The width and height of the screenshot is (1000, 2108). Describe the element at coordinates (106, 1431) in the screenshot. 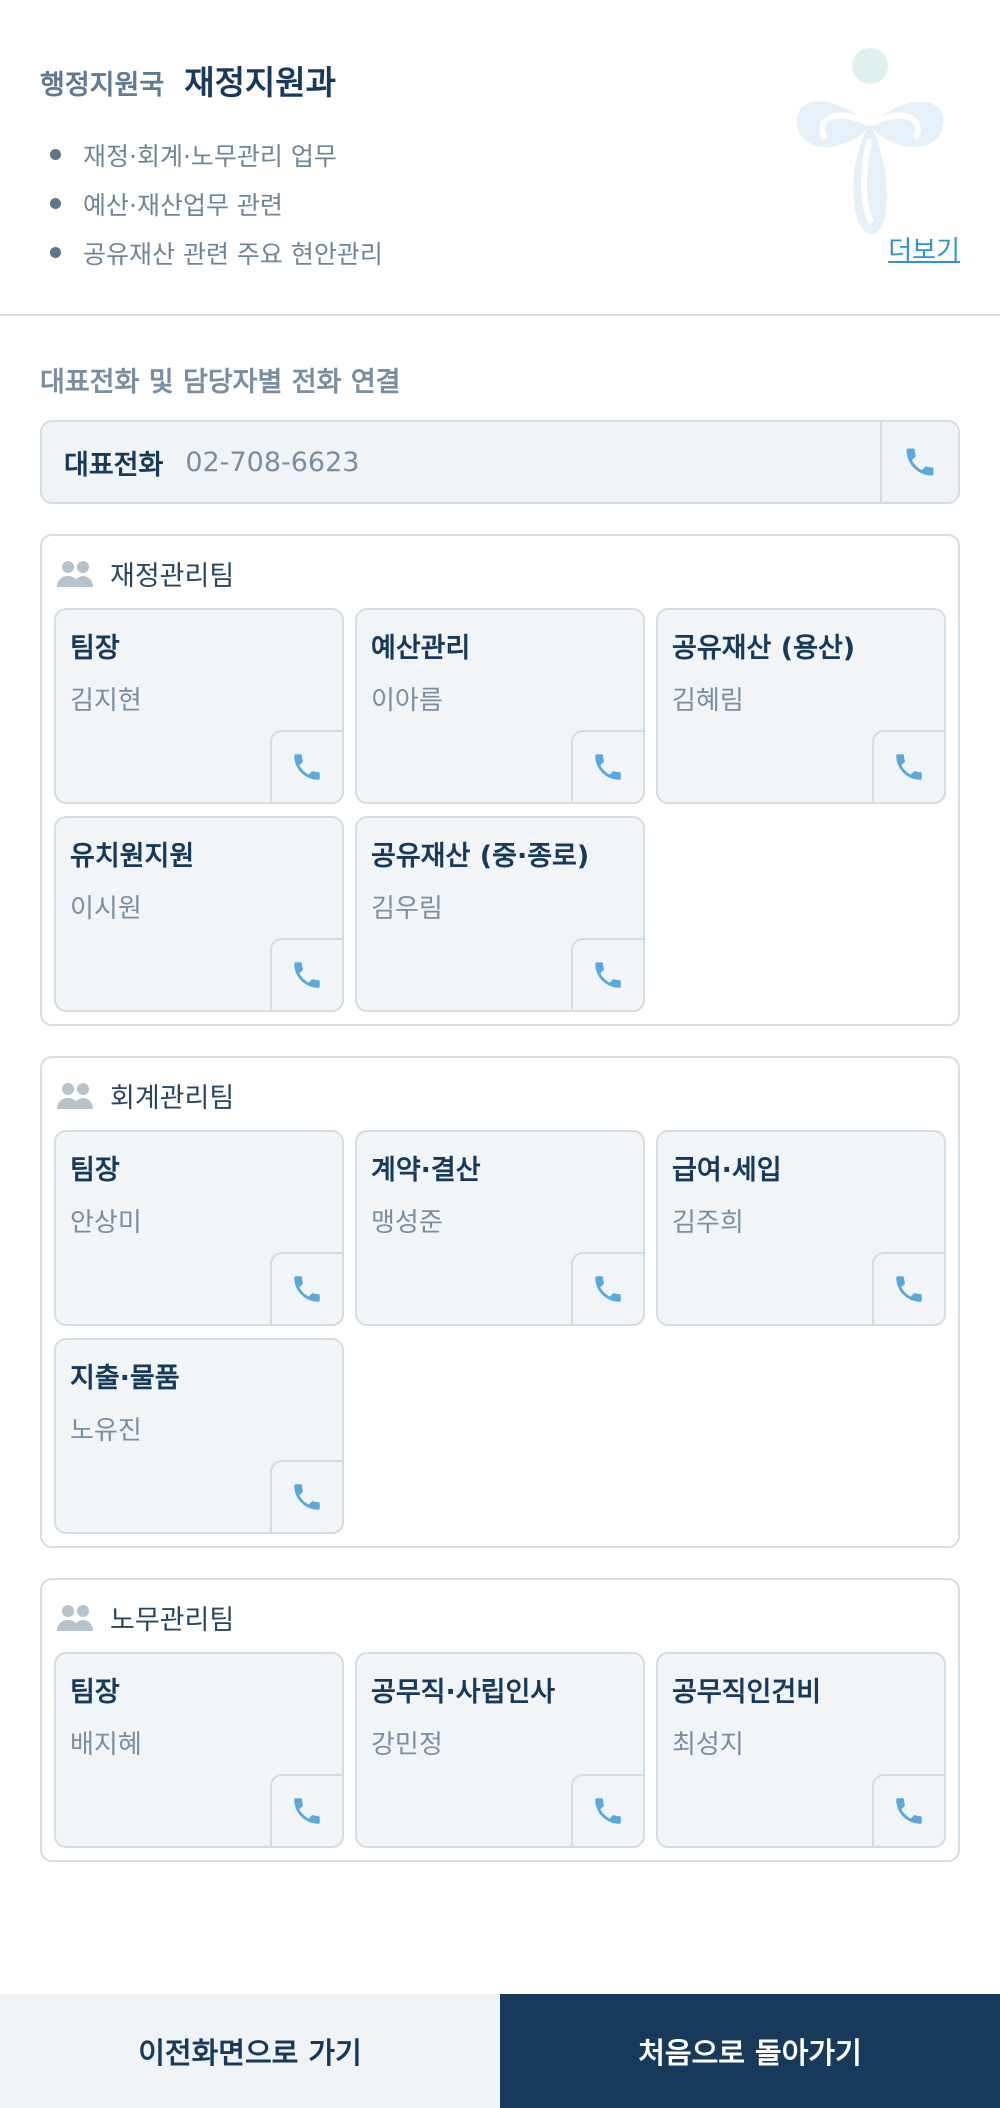

I see `member-name: 노유진` at that location.